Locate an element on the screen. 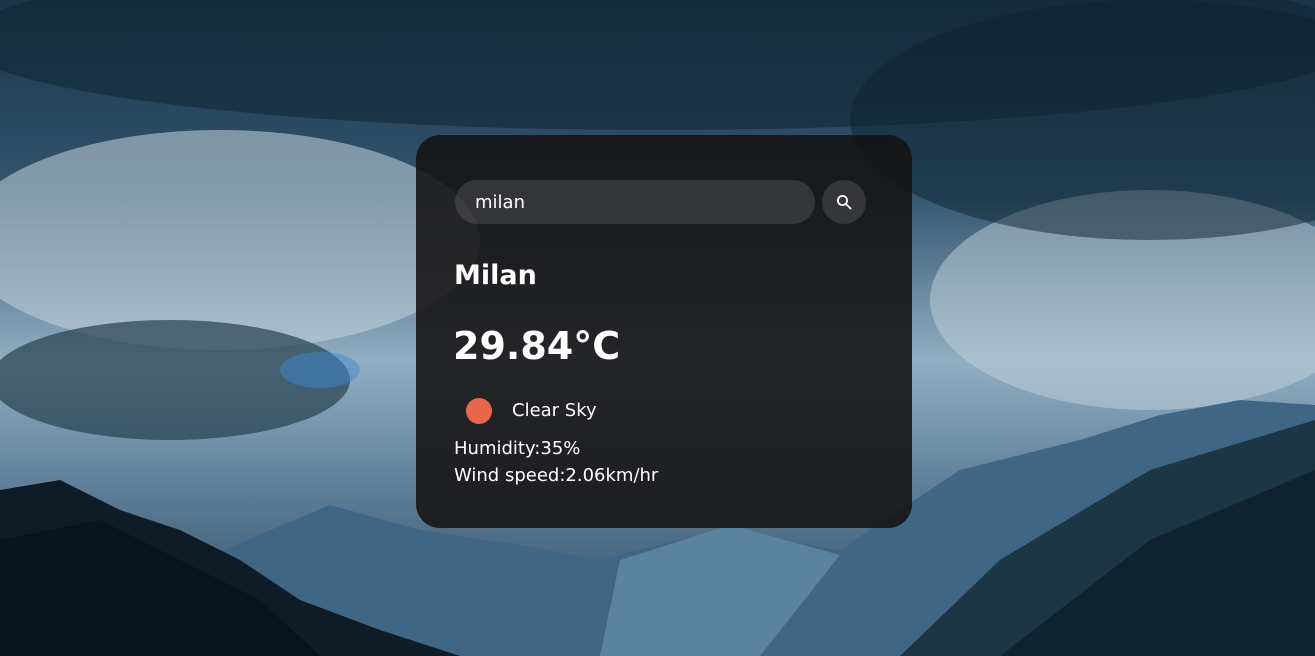 This screenshot has width=1315, height=656. search-icon is located at coordinates (844, 202).